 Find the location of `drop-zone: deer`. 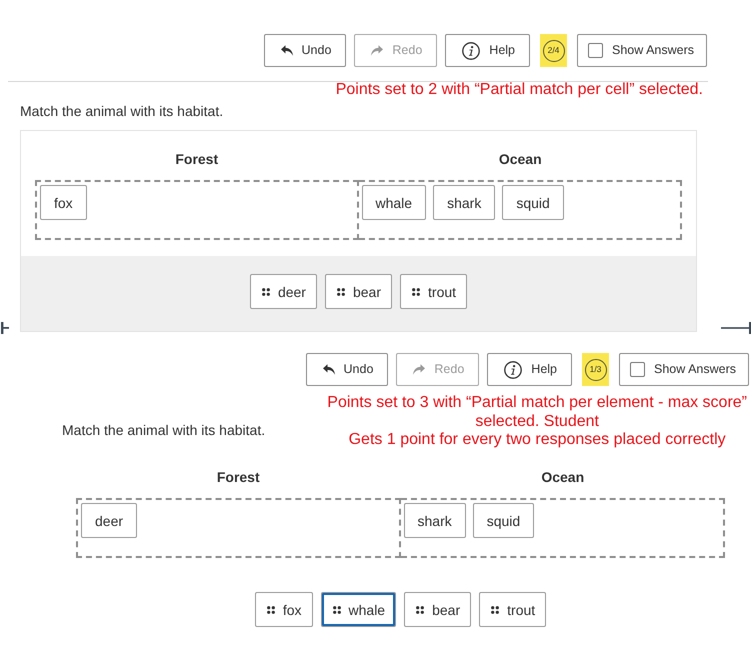

drop-zone: deer is located at coordinates (238, 528).